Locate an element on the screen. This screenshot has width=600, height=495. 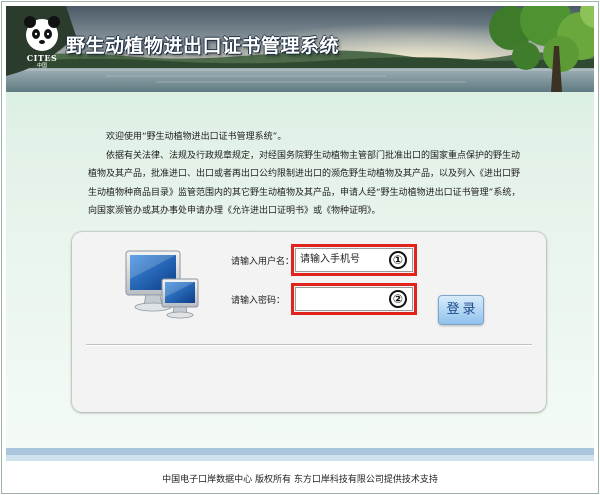
password-label: 请输入密码： is located at coordinates (258, 301).